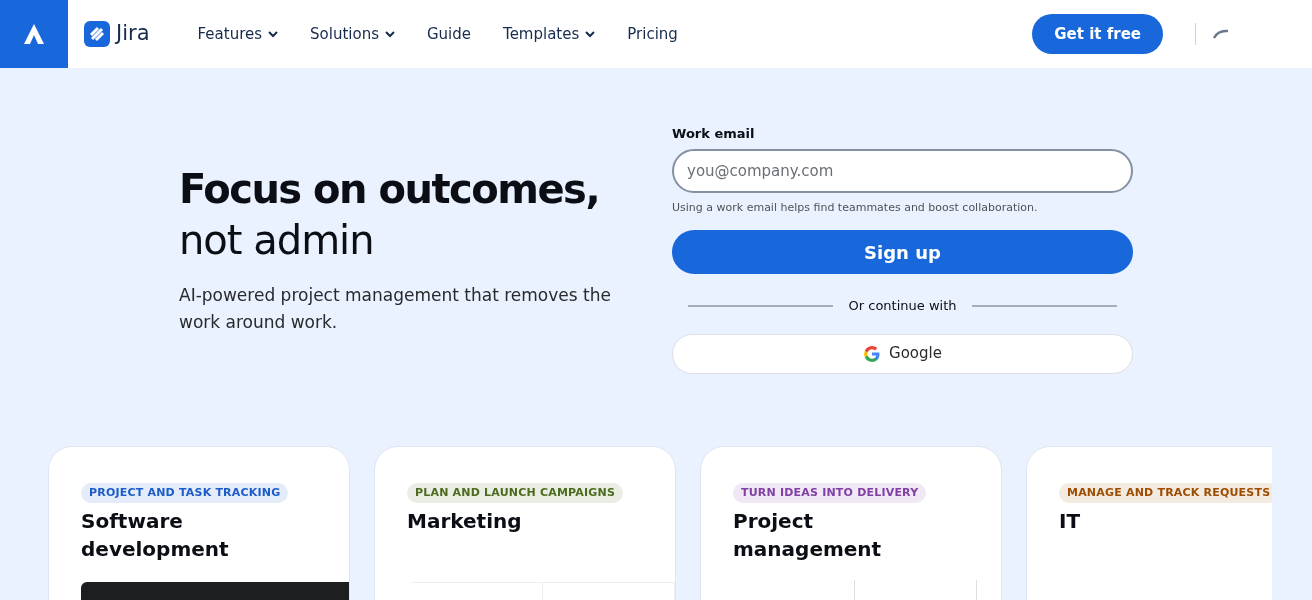  Describe the element at coordinates (830, 492) in the screenshot. I see `category-tag: TURN IDEAS INTO DELIVERY` at that location.